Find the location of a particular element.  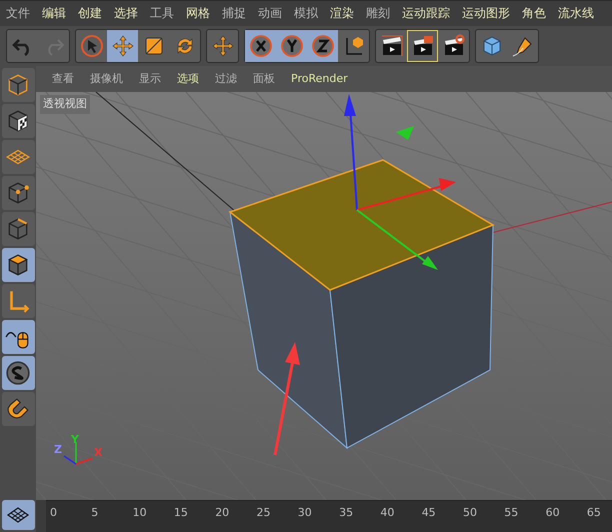

frame-number: 30 is located at coordinates (305, 513).